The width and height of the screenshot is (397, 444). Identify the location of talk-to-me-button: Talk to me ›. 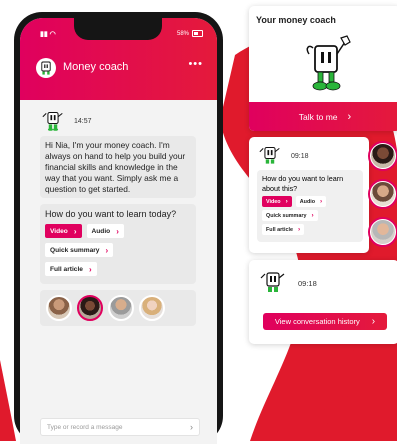
(323, 116).